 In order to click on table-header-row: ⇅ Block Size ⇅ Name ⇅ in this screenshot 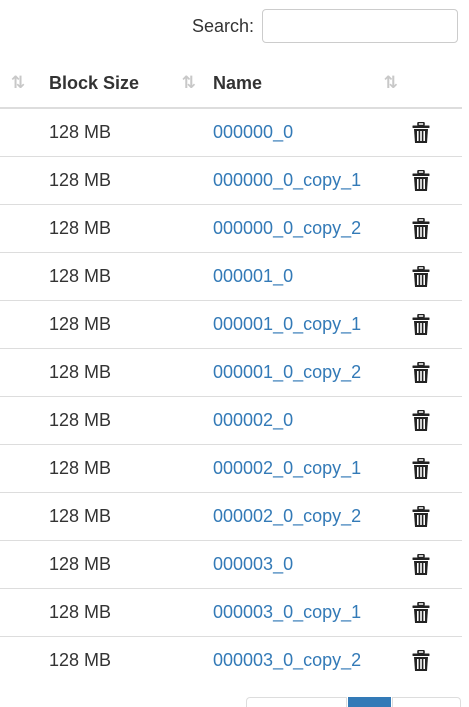, I will do `click(231, 84)`.